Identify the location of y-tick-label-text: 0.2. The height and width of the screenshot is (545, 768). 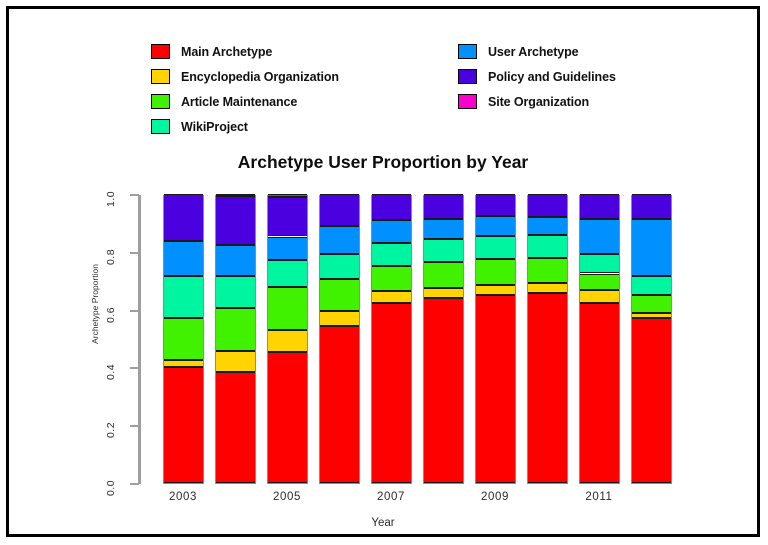
(110, 430).